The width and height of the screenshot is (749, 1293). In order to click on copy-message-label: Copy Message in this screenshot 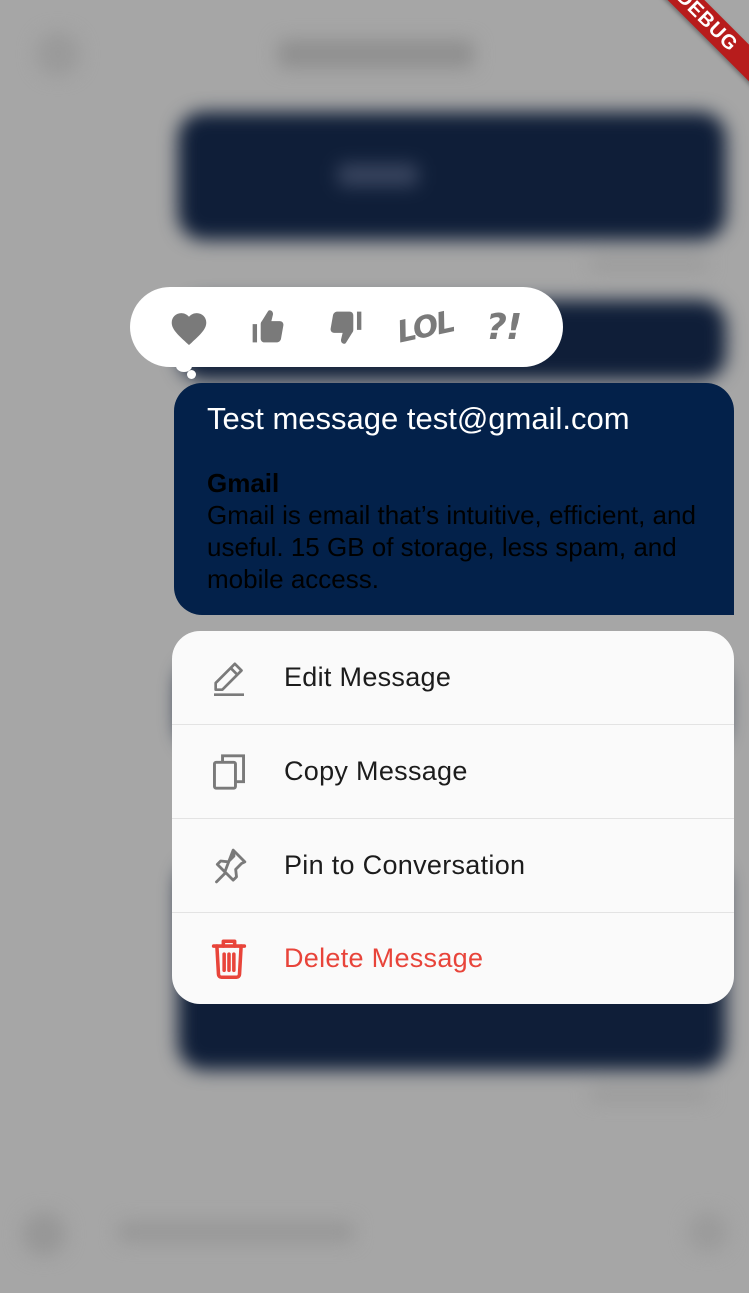, I will do `click(376, 771)`.